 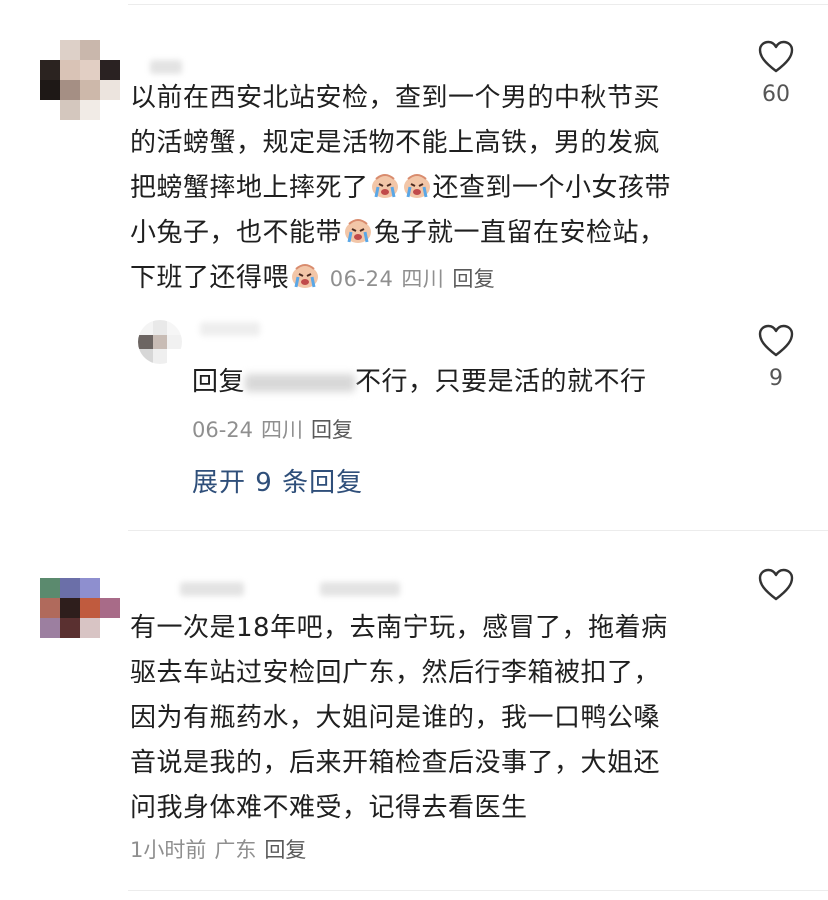 What do you see at coordinates (419, 382) in the screenshot?
I see `reply-text: 回复 不行，只要是活的就不行` at bounding box center [419, 382].